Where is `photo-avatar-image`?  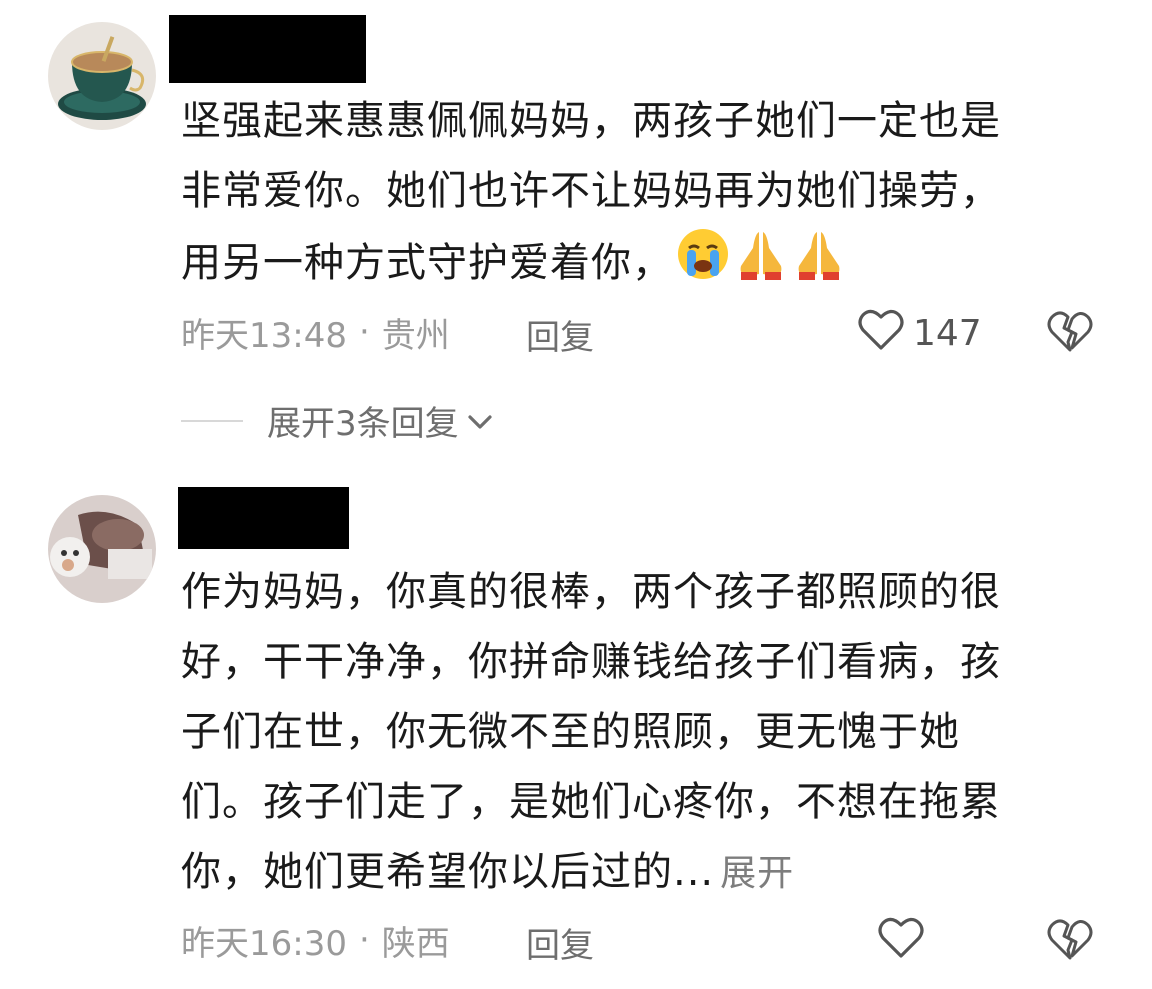
photo-avatar-image is located at coordinates (102, 549).